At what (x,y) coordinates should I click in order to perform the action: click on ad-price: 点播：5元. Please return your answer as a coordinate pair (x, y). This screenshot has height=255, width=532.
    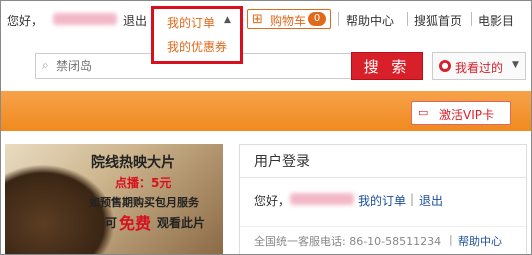
    Looking at the image, I should click on (143, 183).